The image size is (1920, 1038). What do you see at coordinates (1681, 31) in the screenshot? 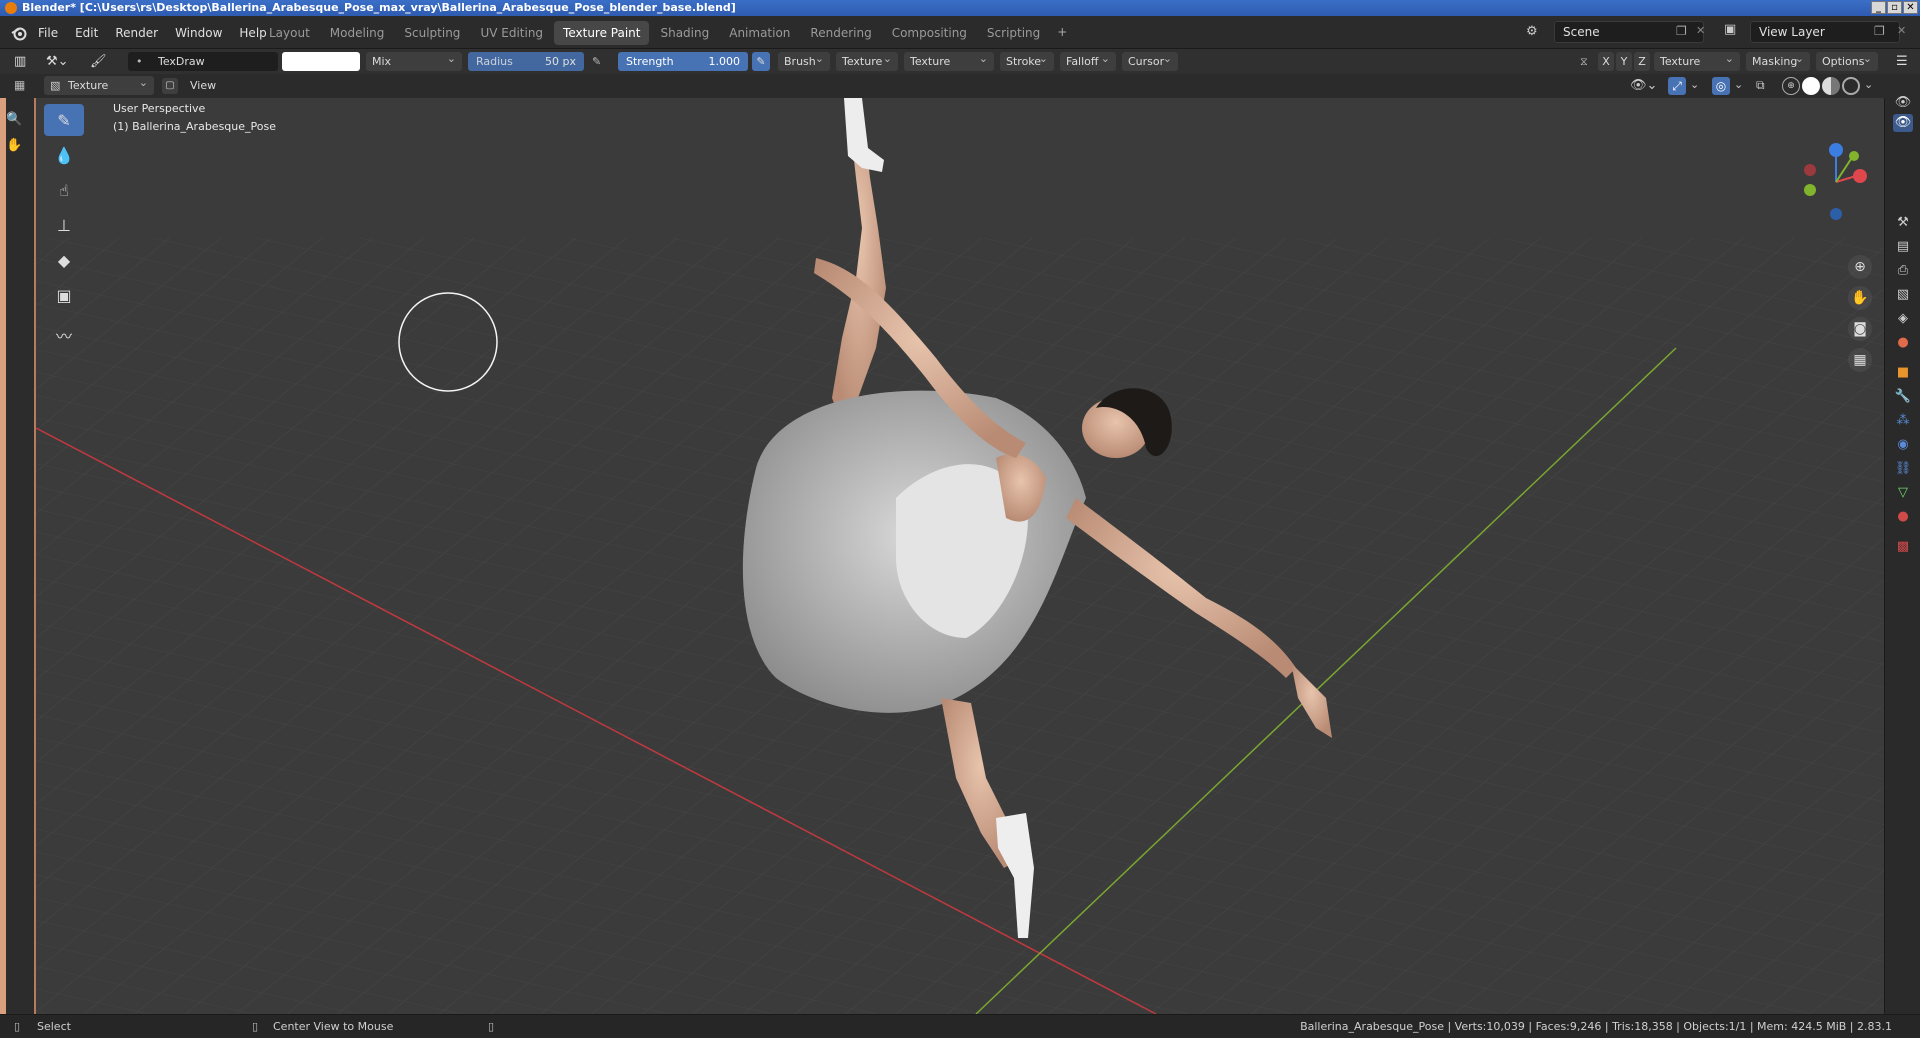
I see `new-scene-icon: ❐` at bounding box center [1681, 31].